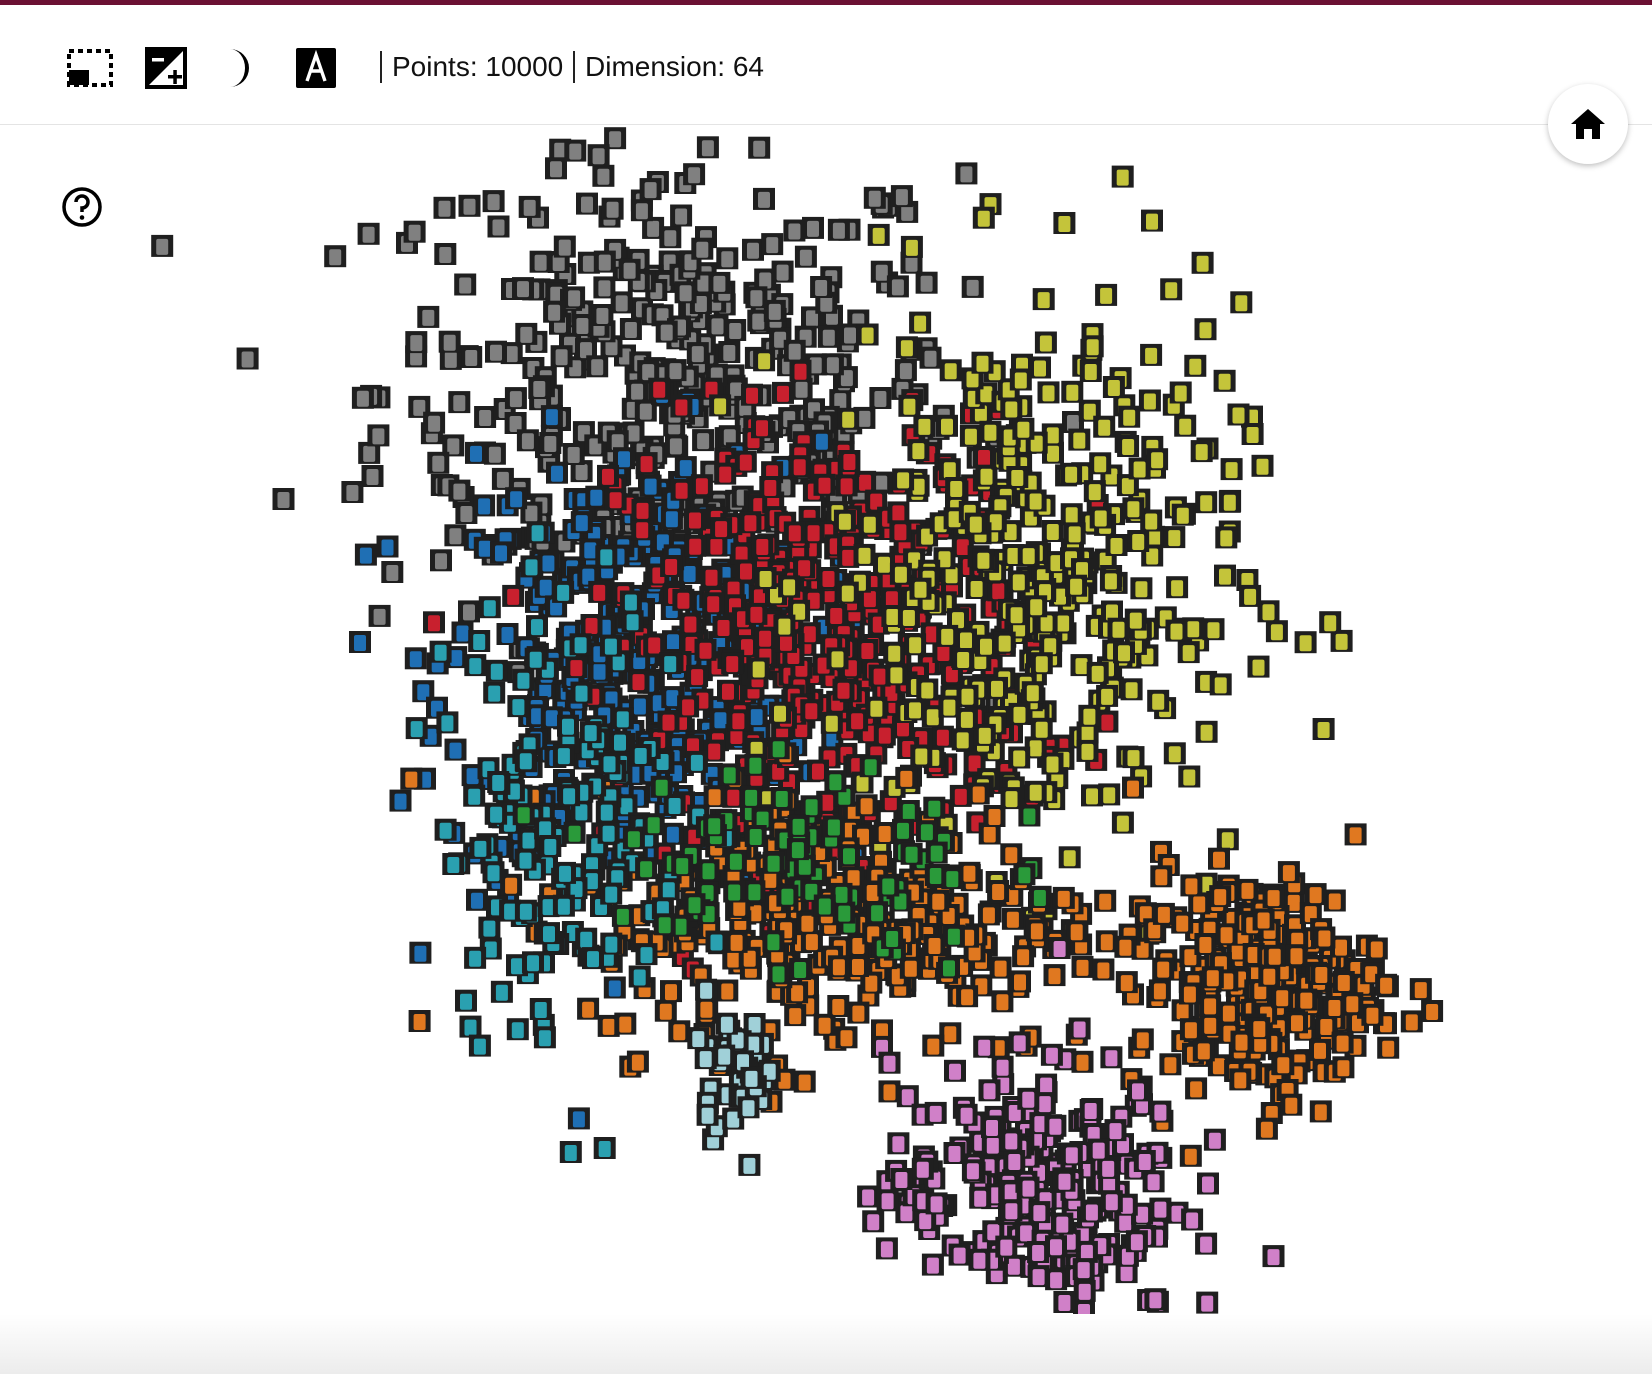 The height and width of the screenshot is (1374, 1652). What do you see at coordinates (166, 68) in the screenshot?
I see `toggle-contrast-button` at bounding box center [166, 68].